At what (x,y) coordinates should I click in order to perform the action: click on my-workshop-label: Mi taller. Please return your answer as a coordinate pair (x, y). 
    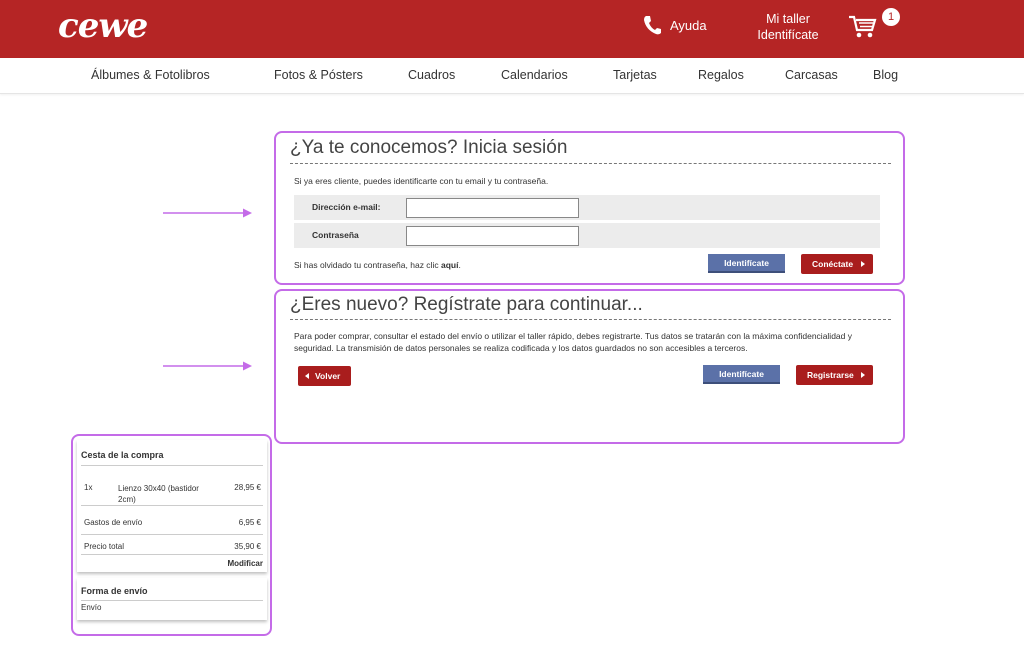
    Looking at the image, I should click on (788, 19).